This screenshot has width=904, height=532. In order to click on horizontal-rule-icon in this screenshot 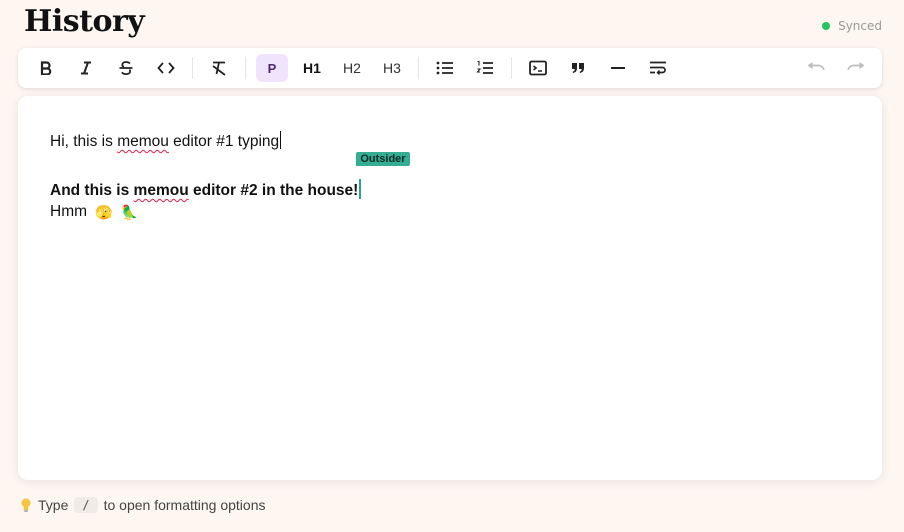, I will do `click(618, 68)`.